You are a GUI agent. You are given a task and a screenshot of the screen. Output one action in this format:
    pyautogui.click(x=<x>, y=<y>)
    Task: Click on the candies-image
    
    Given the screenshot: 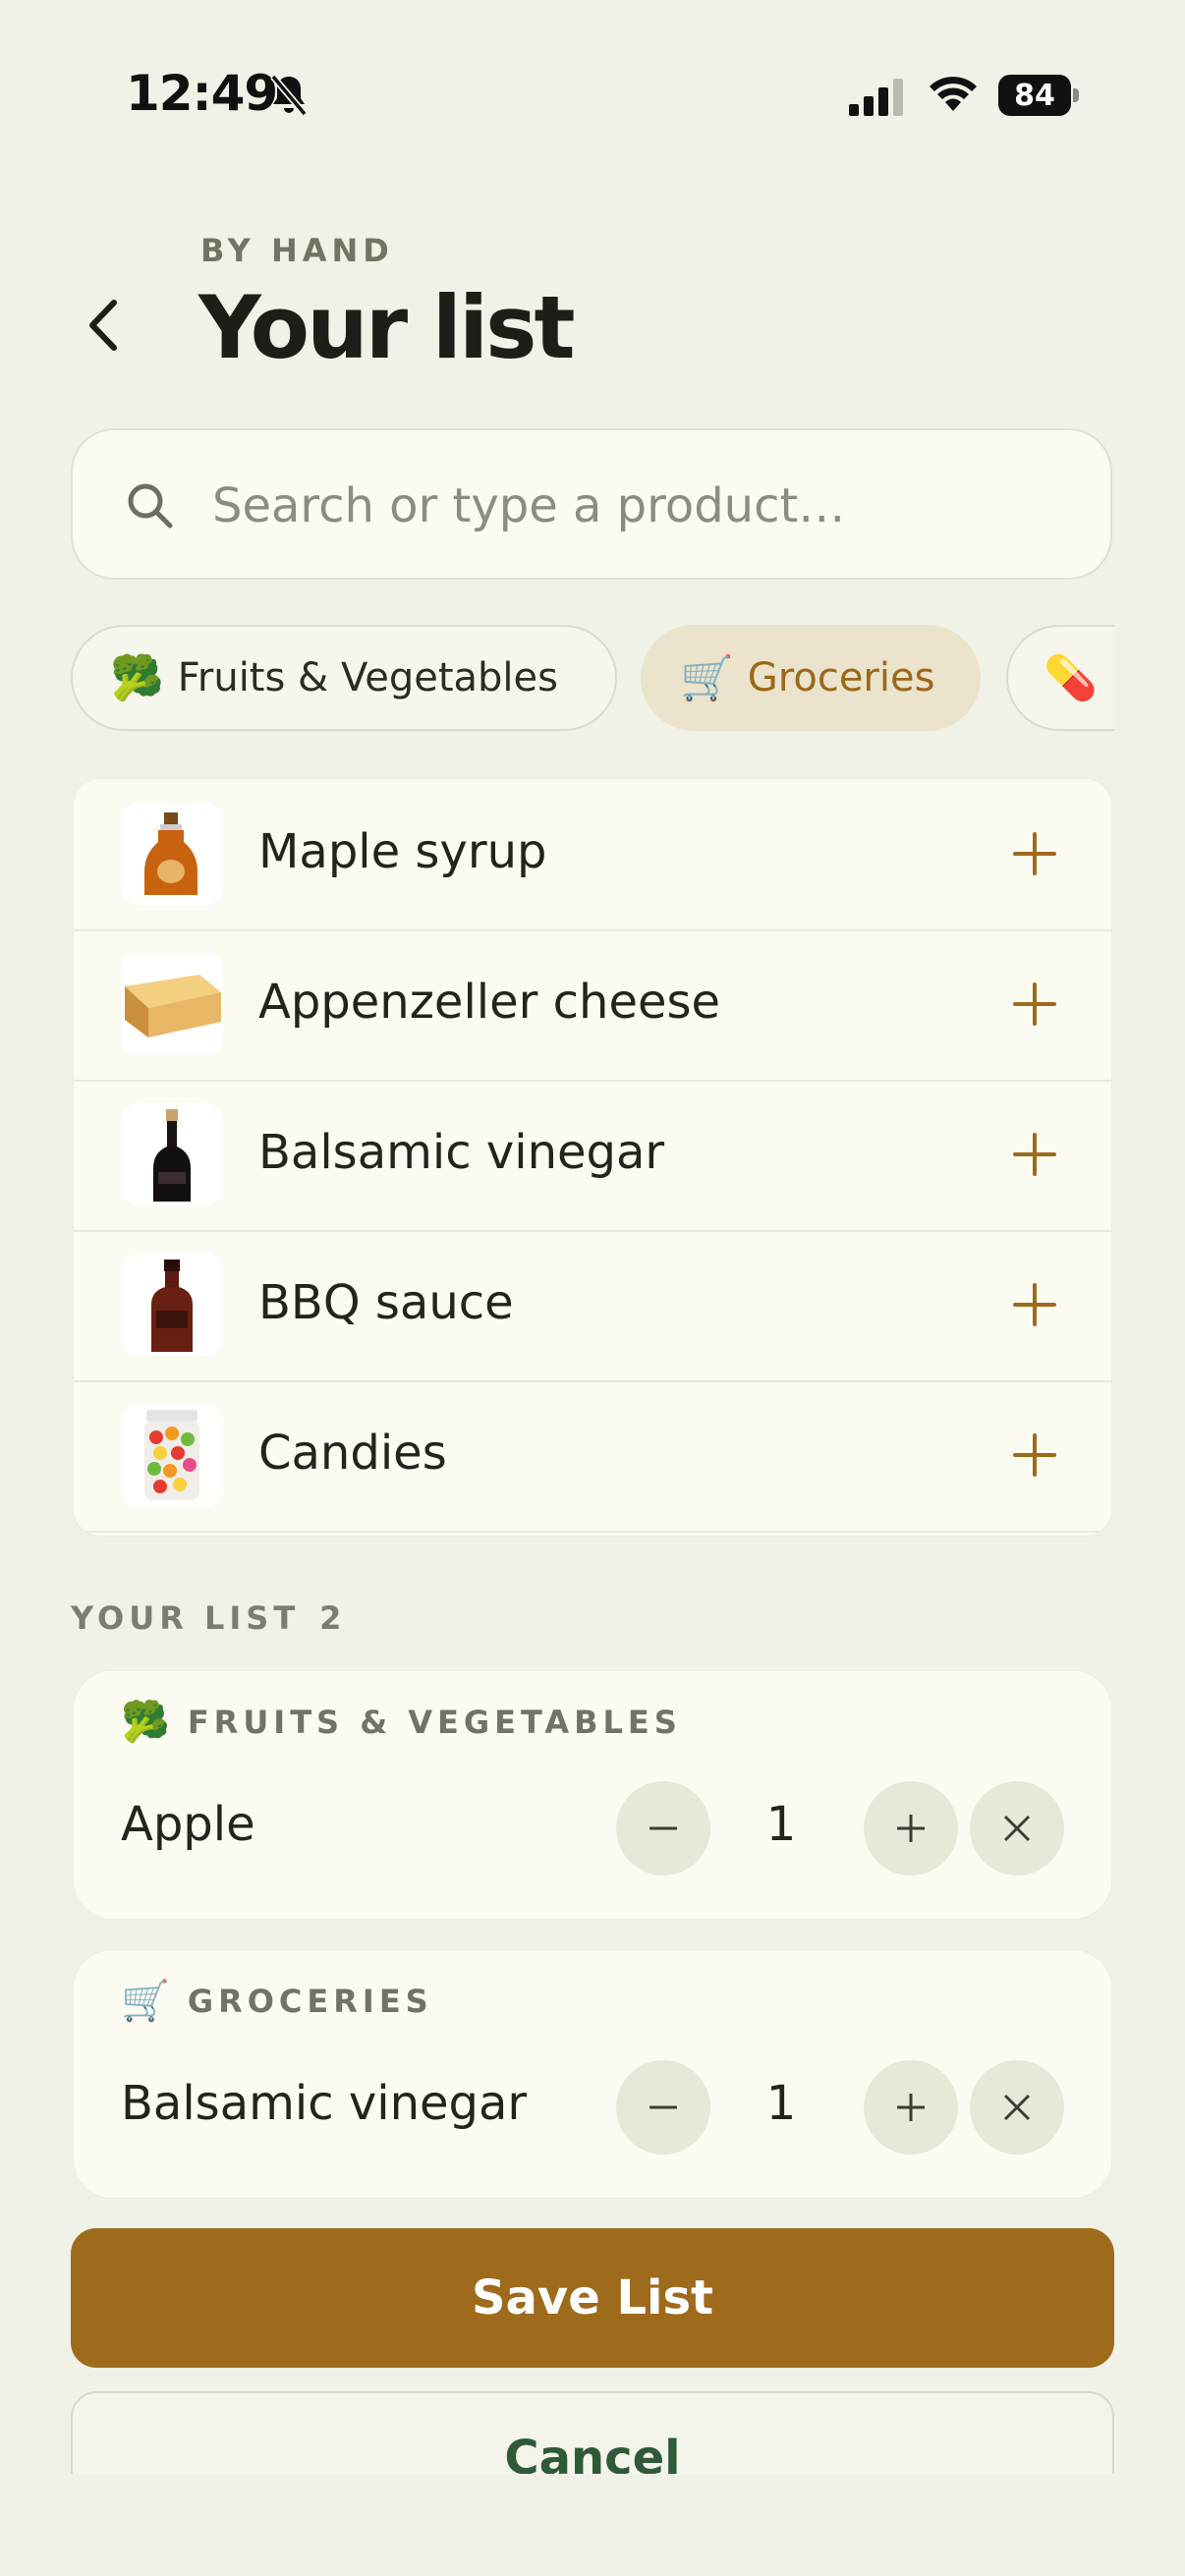 What is the action you would take?
    pyautogui.click(x=172, y=1455)
    